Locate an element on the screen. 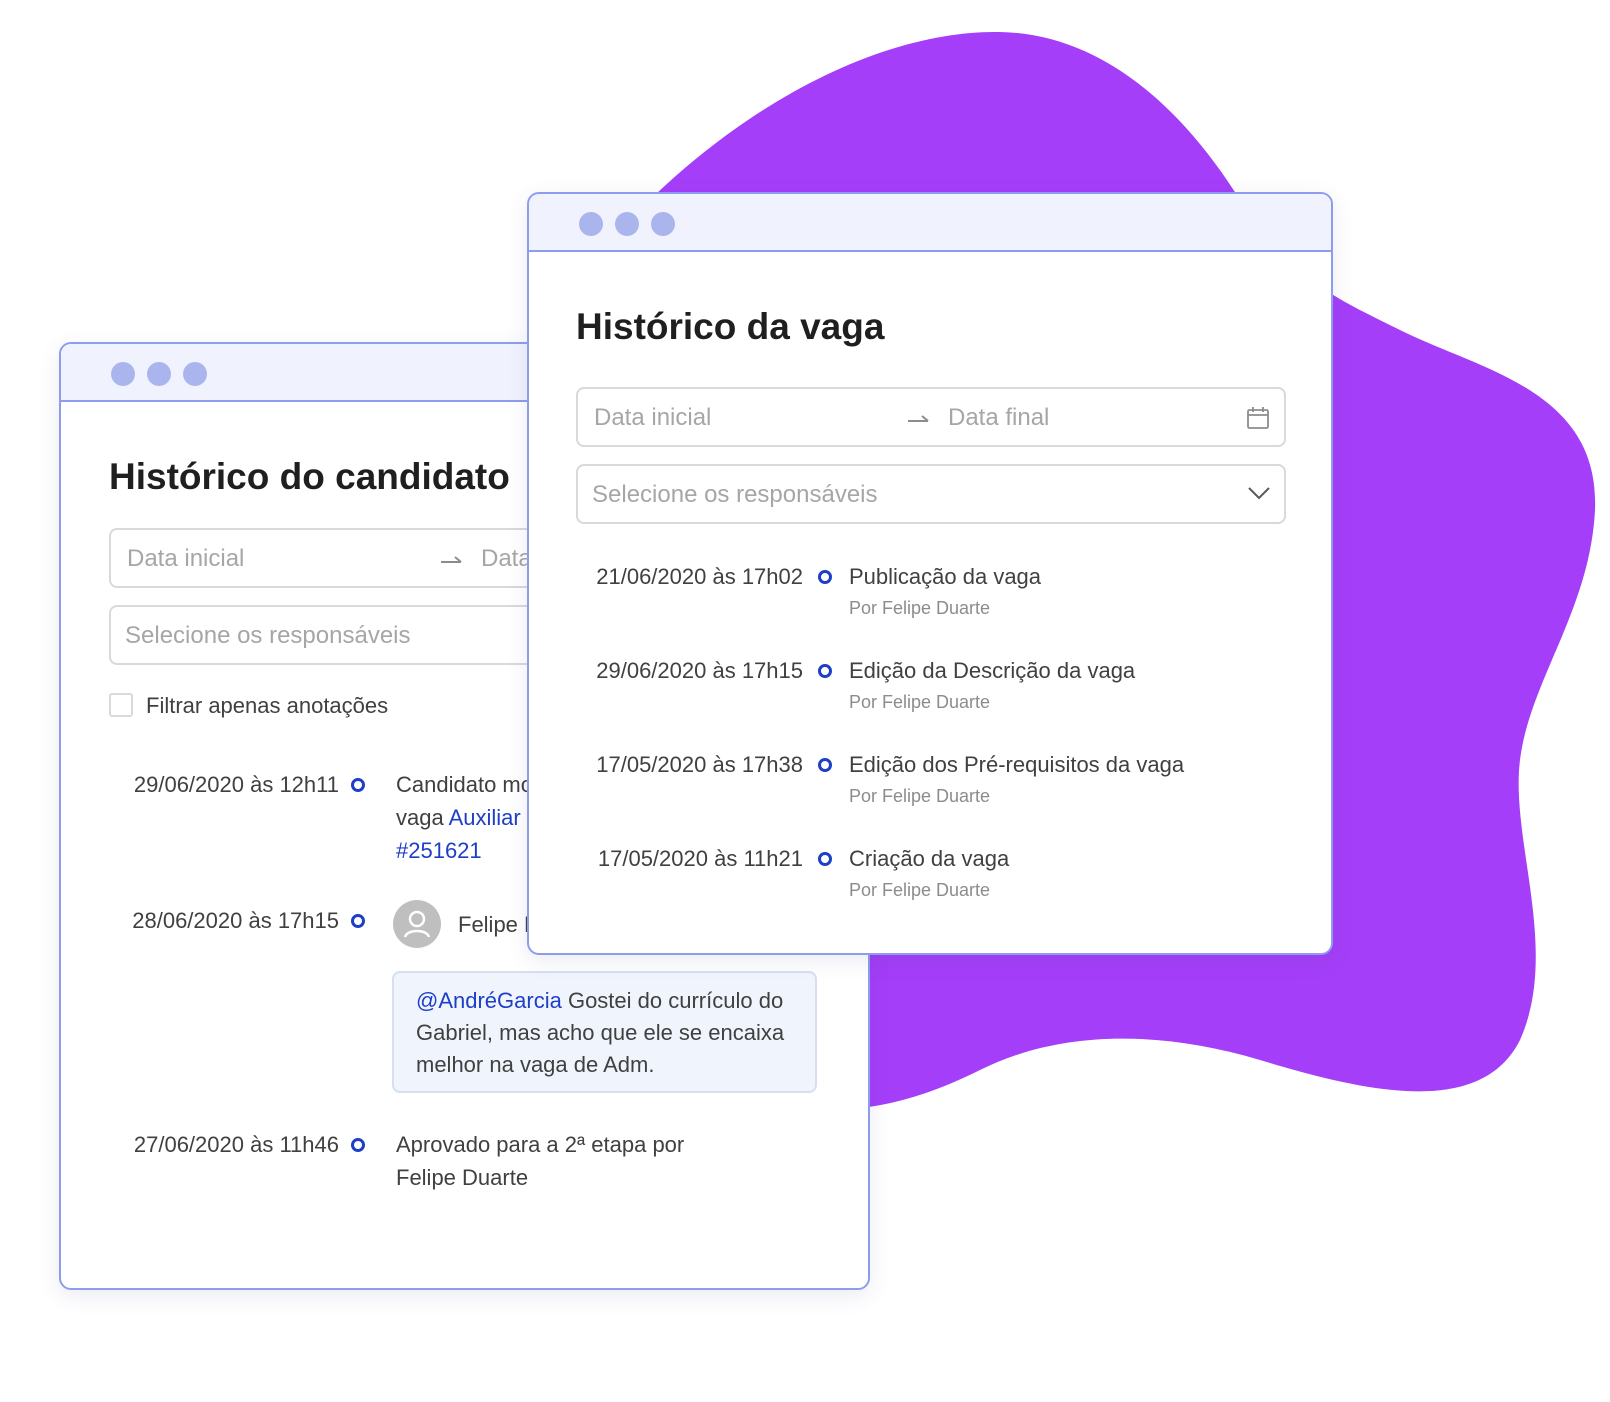 The width and height of the screenshot is (1610, 1402). timeline-text-part: vaga is located at coordinates (422, 817).